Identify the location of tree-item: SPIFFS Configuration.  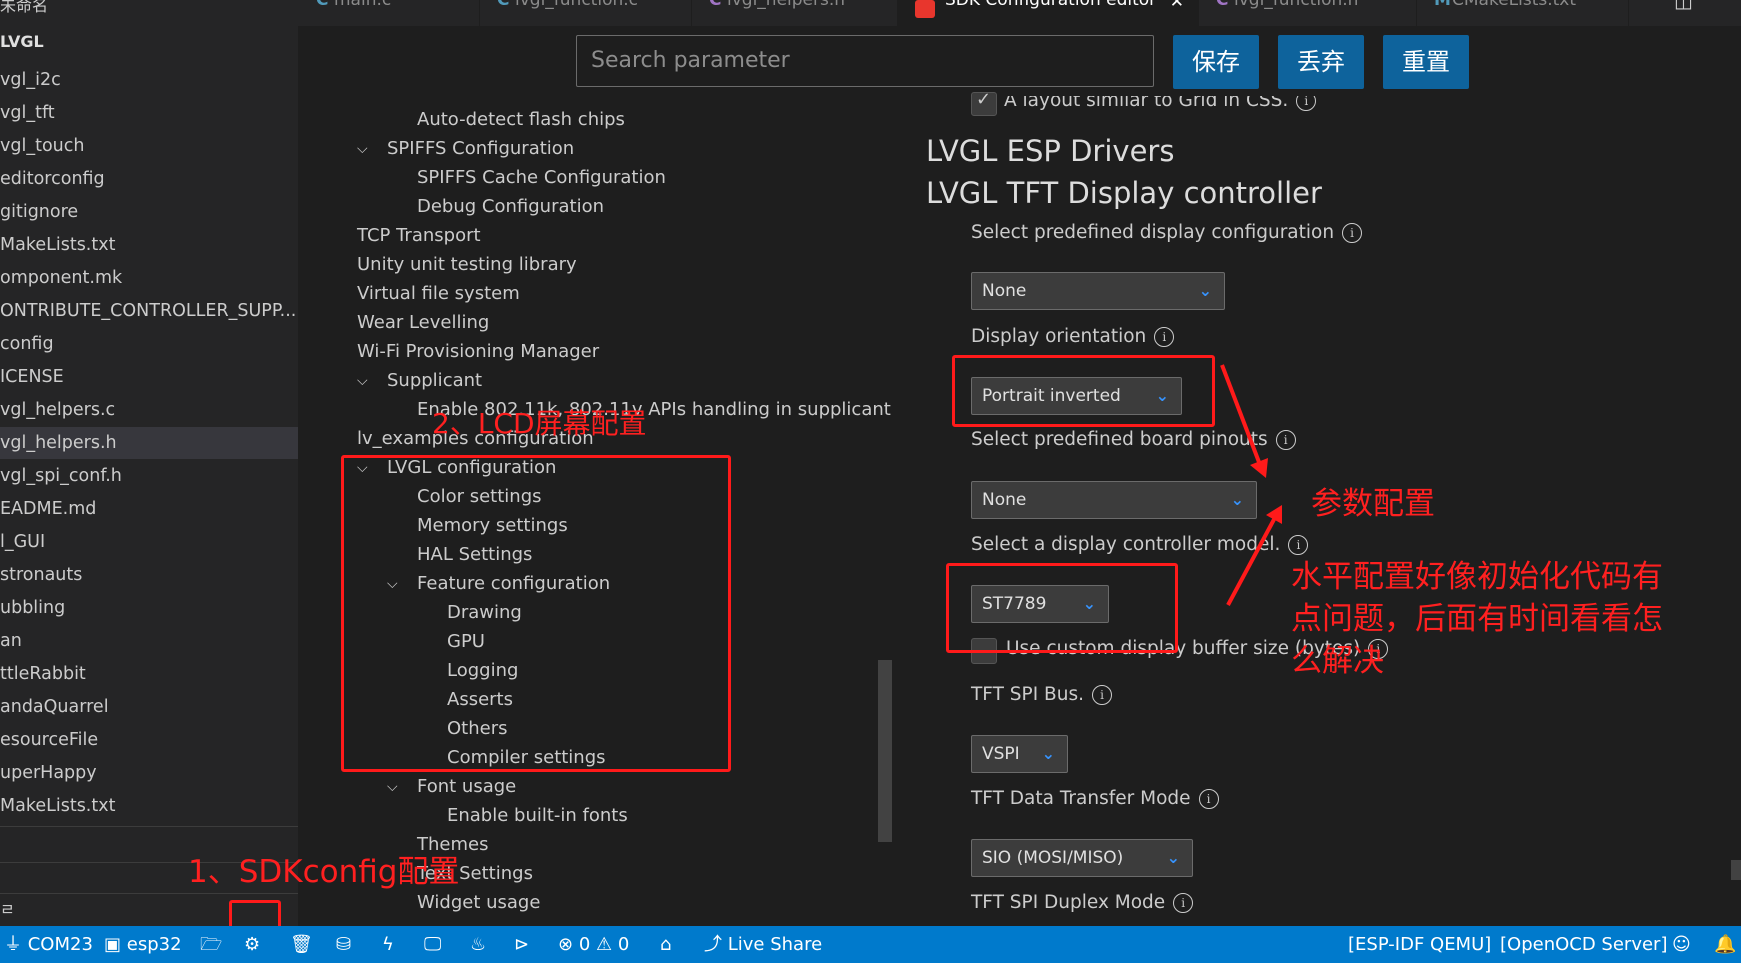
(480, 149).